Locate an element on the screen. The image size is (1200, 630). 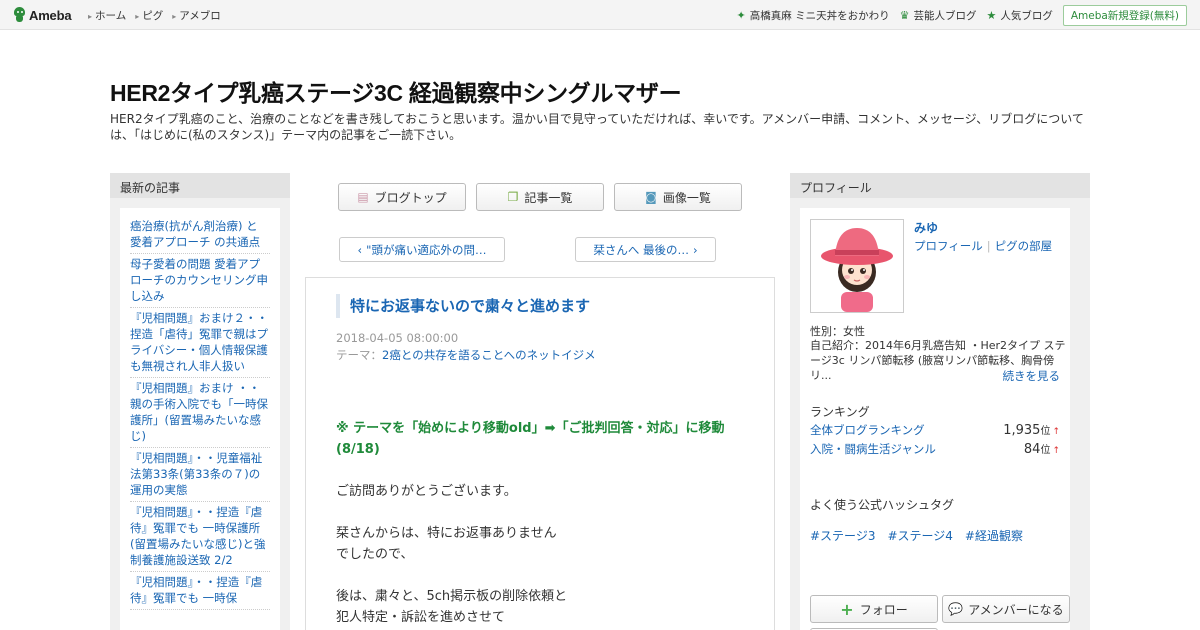
article-theme: テーマ：2癌との共存を語ることへのネットイジメ is located at coordinates (466, 355).